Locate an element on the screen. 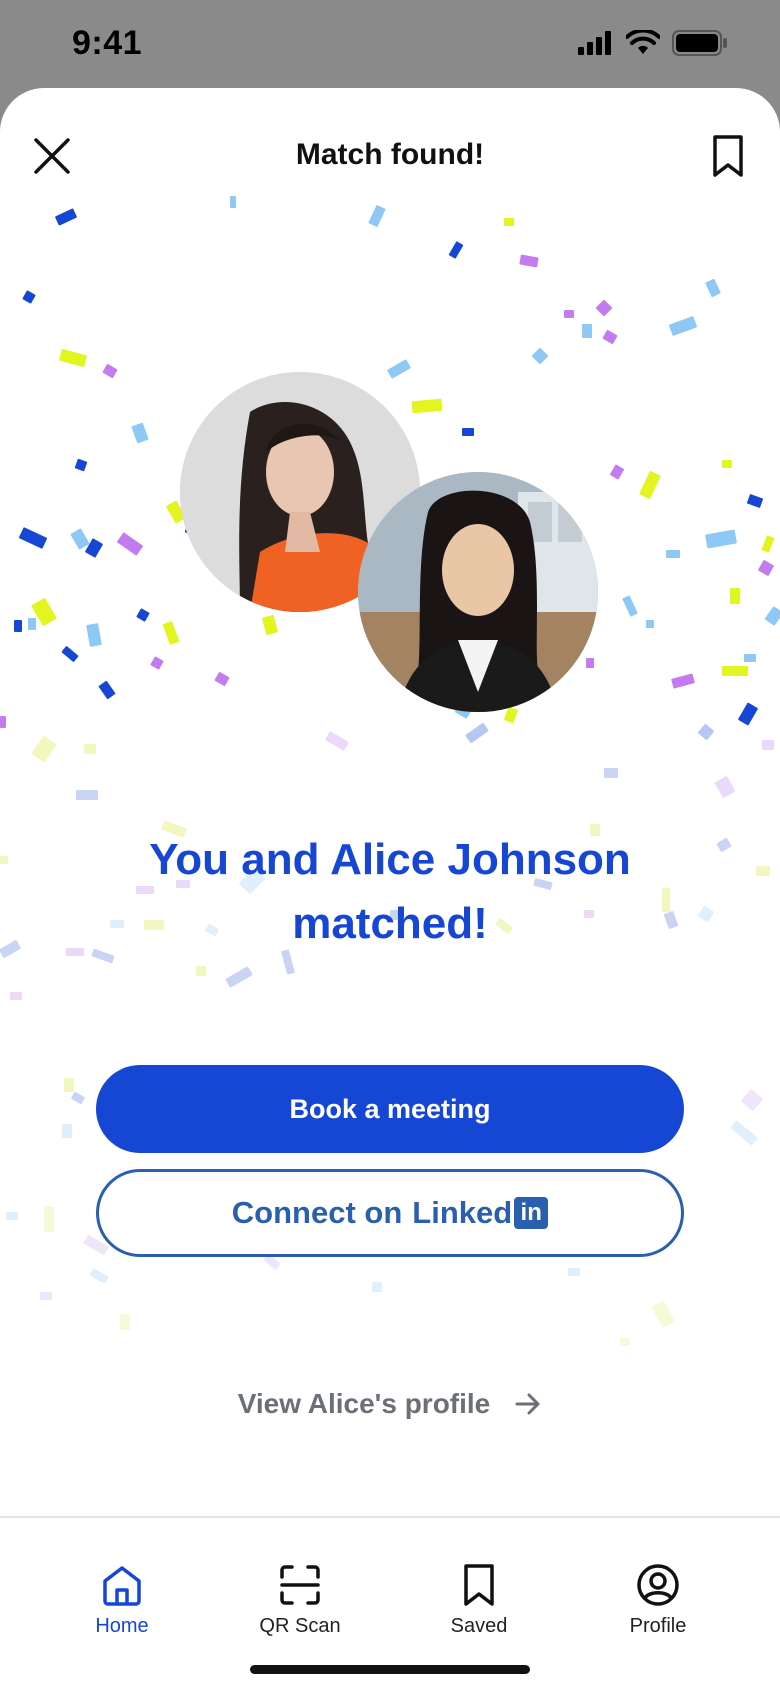 This screenshot has width=780, height=1688. tab-home-label: Home is located at coordinates (122, 1626).